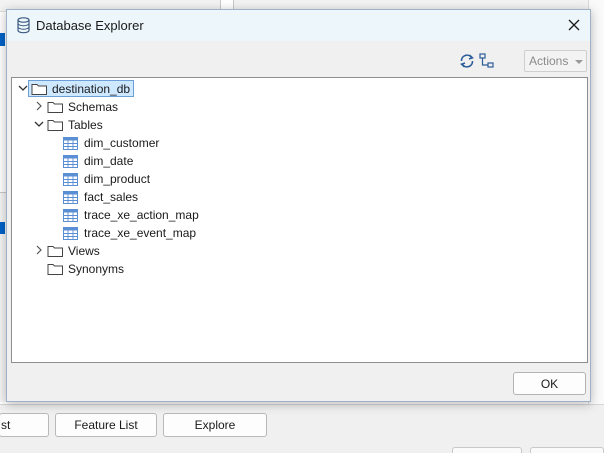  I want to click on tree-item-dim-date: dim_date, so click(108, 161).